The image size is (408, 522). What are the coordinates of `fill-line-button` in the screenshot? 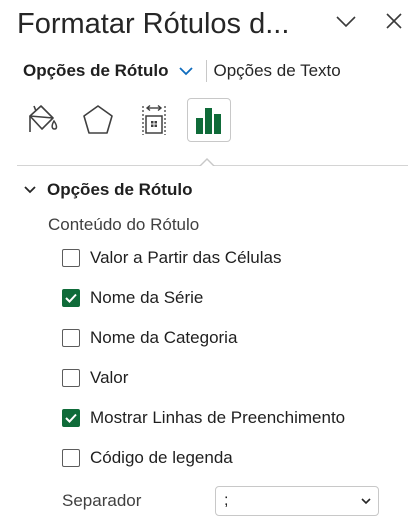 It's located at (42, 120).